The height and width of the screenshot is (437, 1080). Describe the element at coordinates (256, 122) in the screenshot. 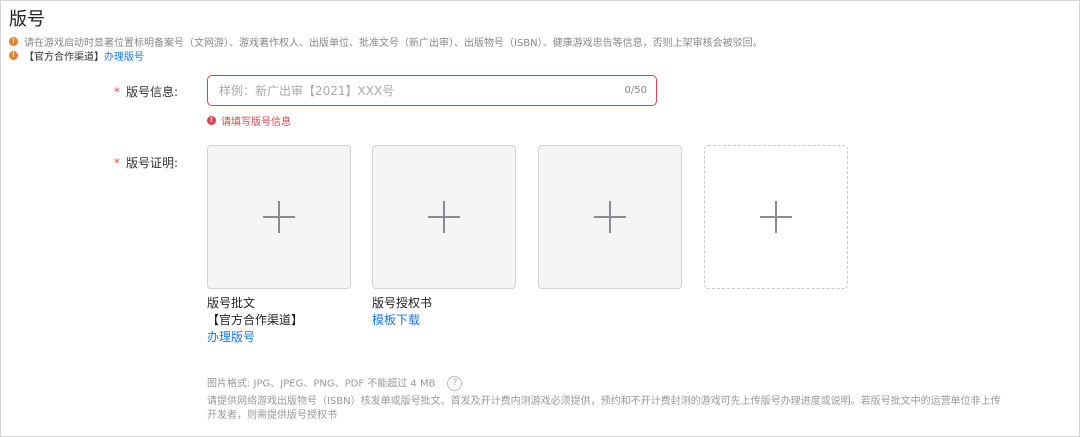

I see `error-text: 请填写版号信息` at that location.